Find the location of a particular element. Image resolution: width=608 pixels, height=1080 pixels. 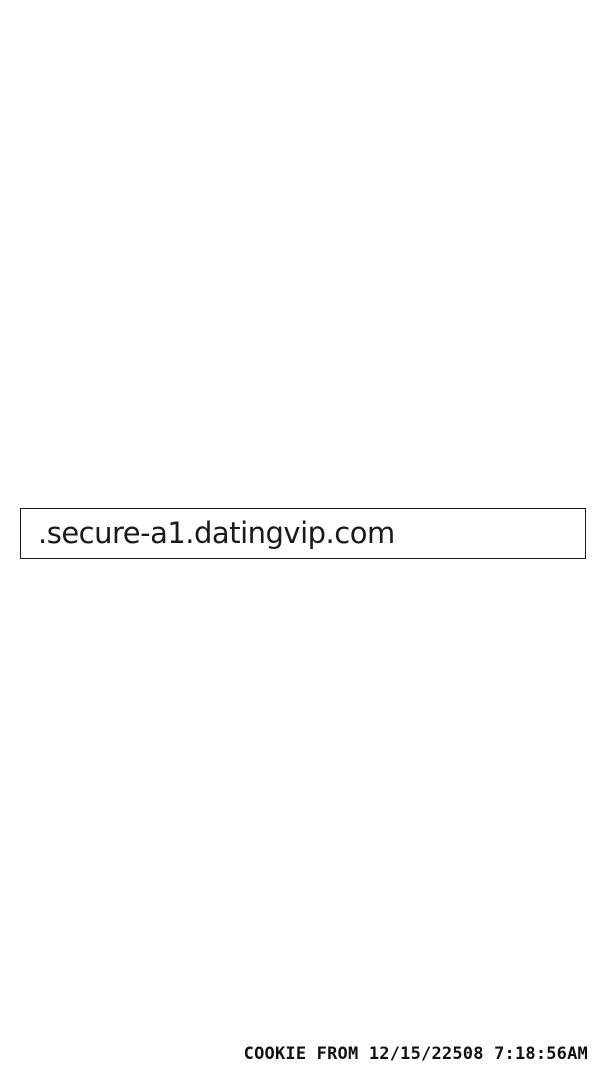

cookie-domain-box: .secure-a1.datingvip.com is located at coordinates (303, 533).